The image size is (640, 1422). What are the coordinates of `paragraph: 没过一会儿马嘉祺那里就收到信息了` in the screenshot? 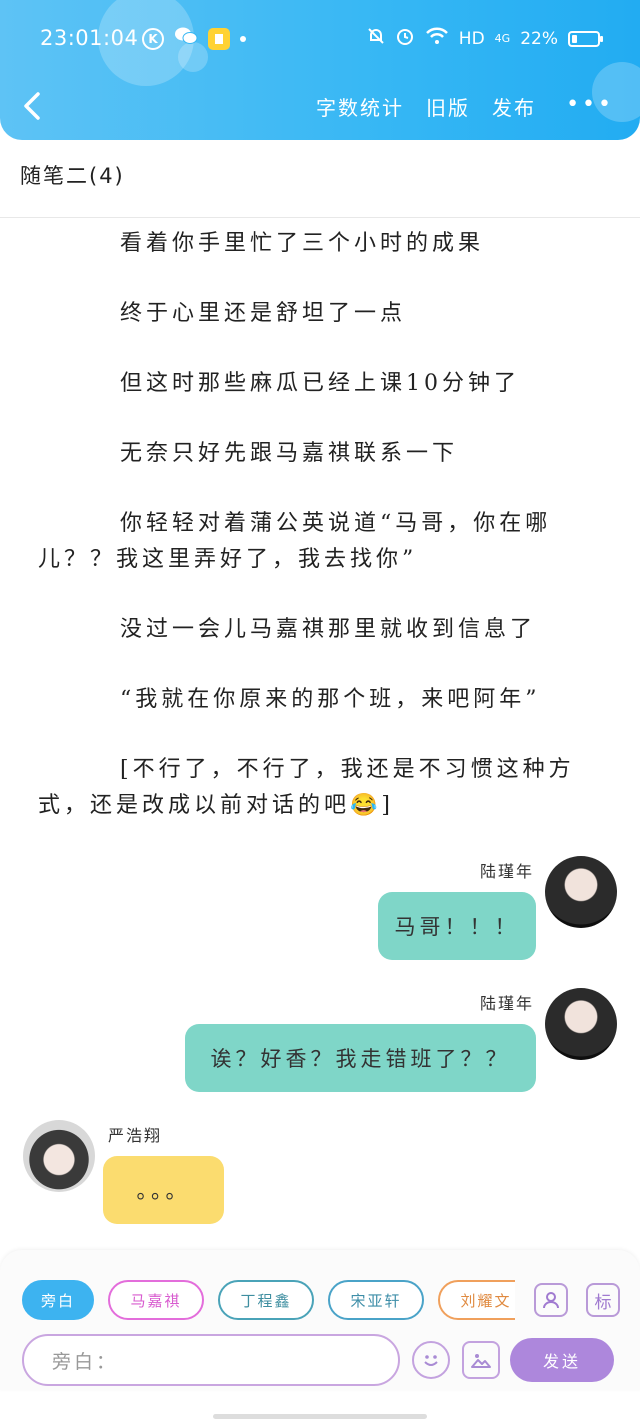 It's located at (323, 630).